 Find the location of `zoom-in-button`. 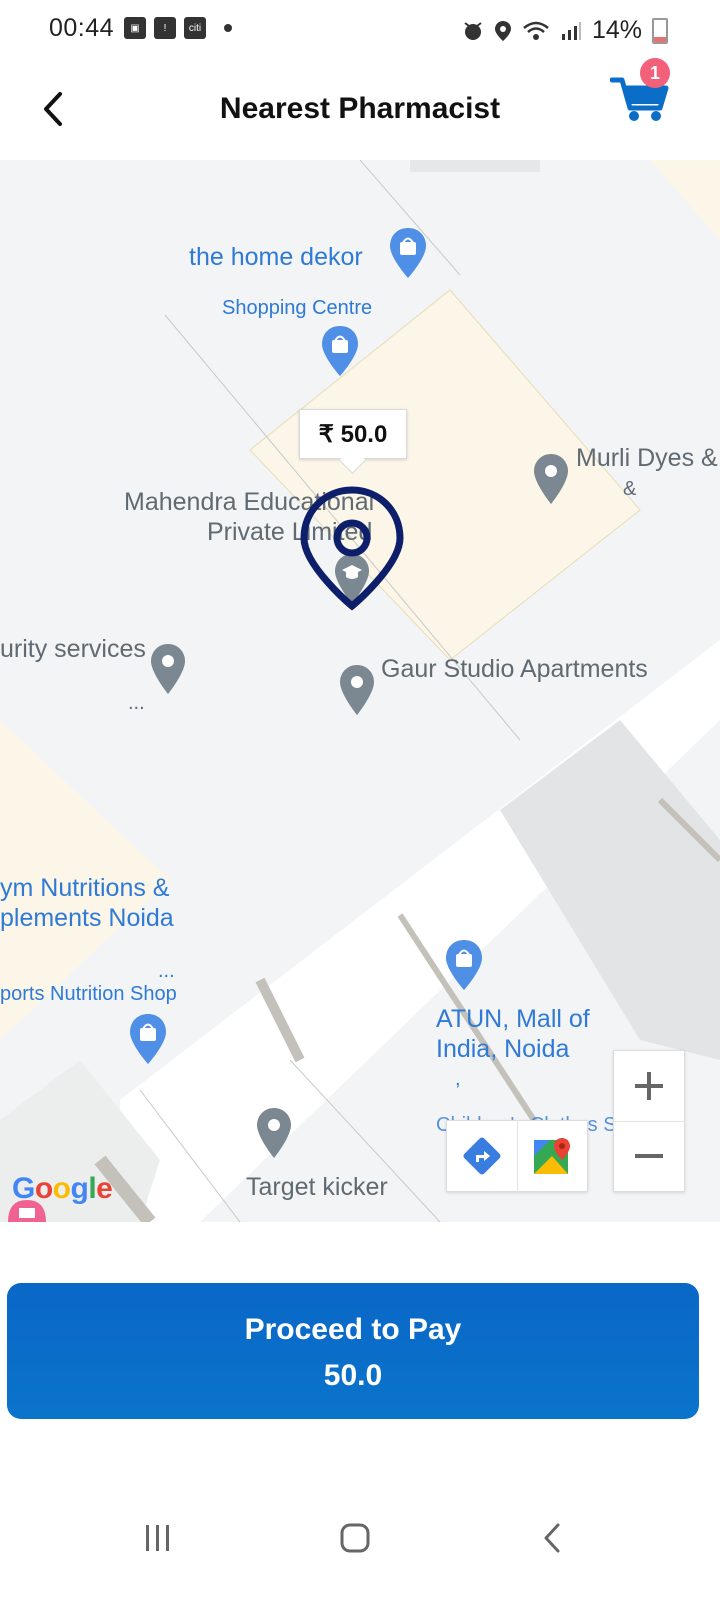

zoom-in-button is located at coordinates (649, 1086).